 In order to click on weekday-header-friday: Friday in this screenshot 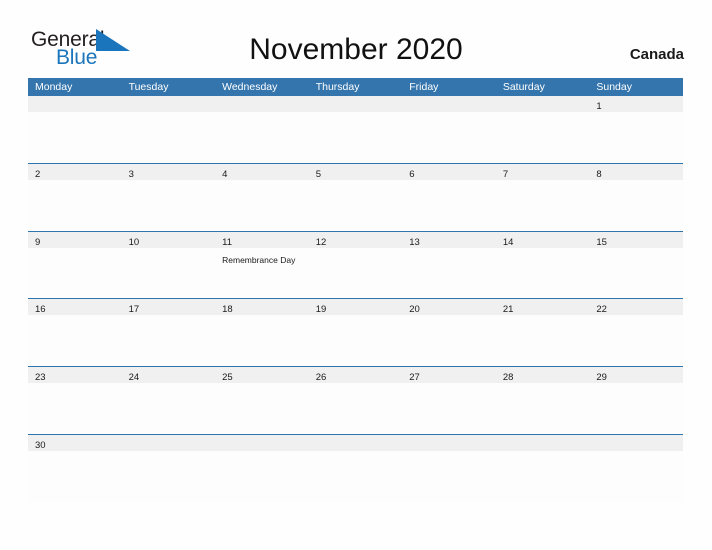, I will do `click(424, 87)`.